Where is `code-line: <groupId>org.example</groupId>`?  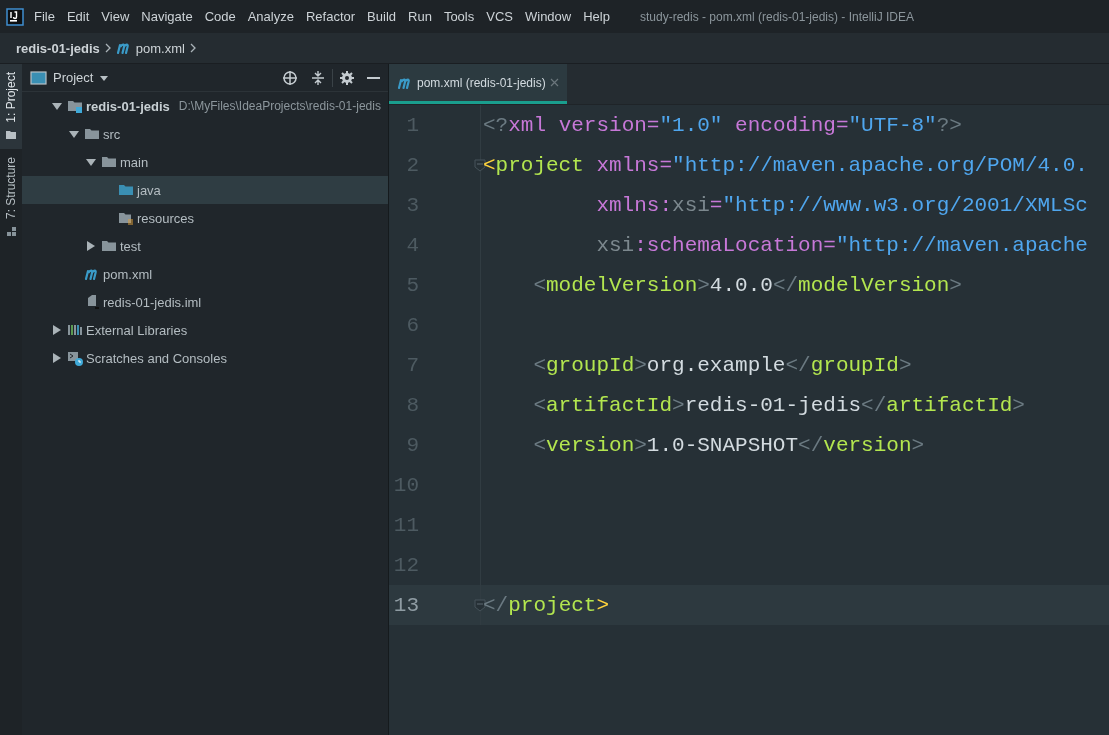
code-line: <groupId>org.example</groupId> is located at coordinates (722, 365).